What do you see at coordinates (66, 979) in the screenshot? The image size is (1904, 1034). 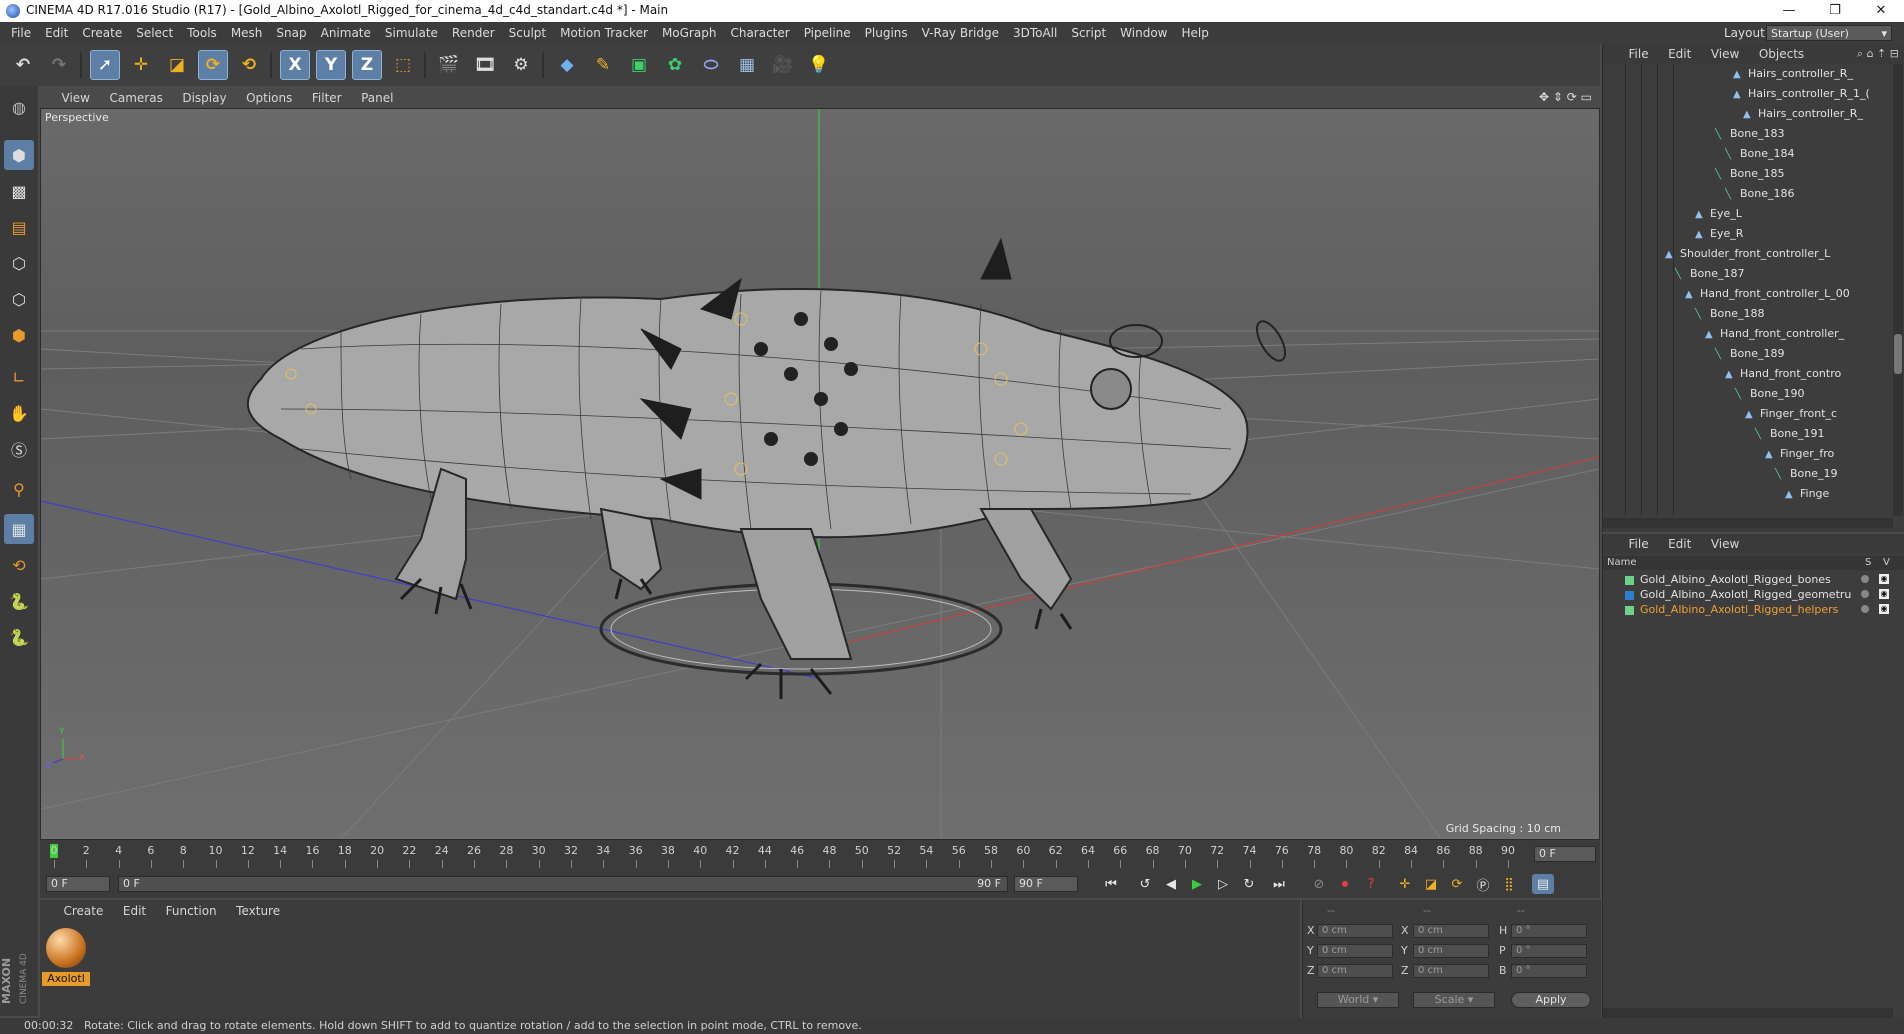 I see `material-name: Axolotl` at bounding box center [66, 979].